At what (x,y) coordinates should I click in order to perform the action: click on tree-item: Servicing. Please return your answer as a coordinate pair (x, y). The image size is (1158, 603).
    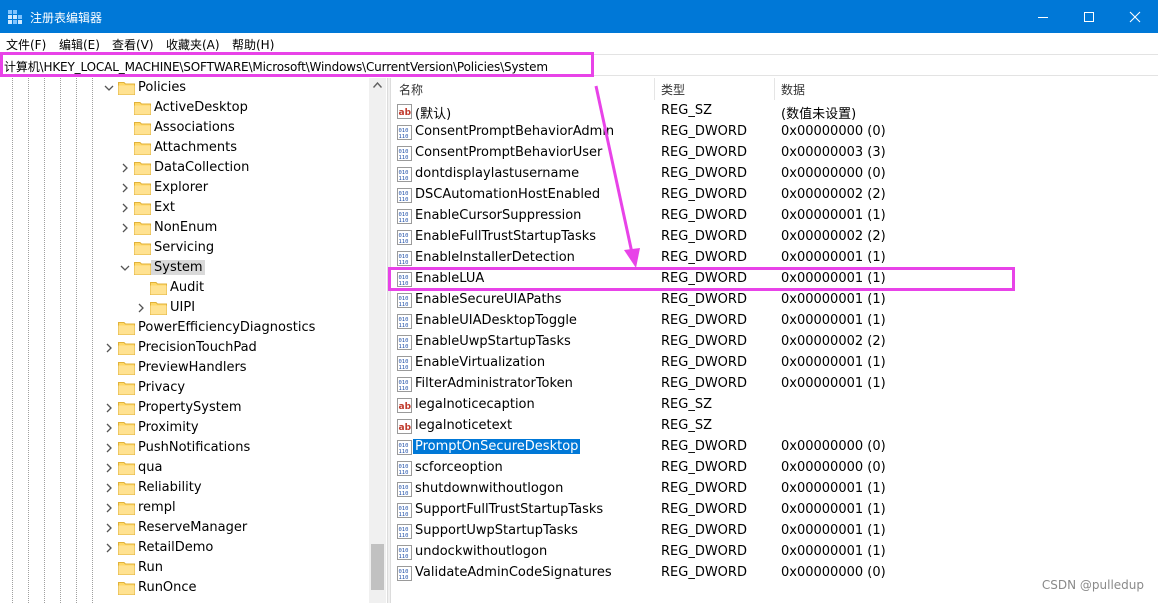
    Looking at the image, I should click on (184, 248).